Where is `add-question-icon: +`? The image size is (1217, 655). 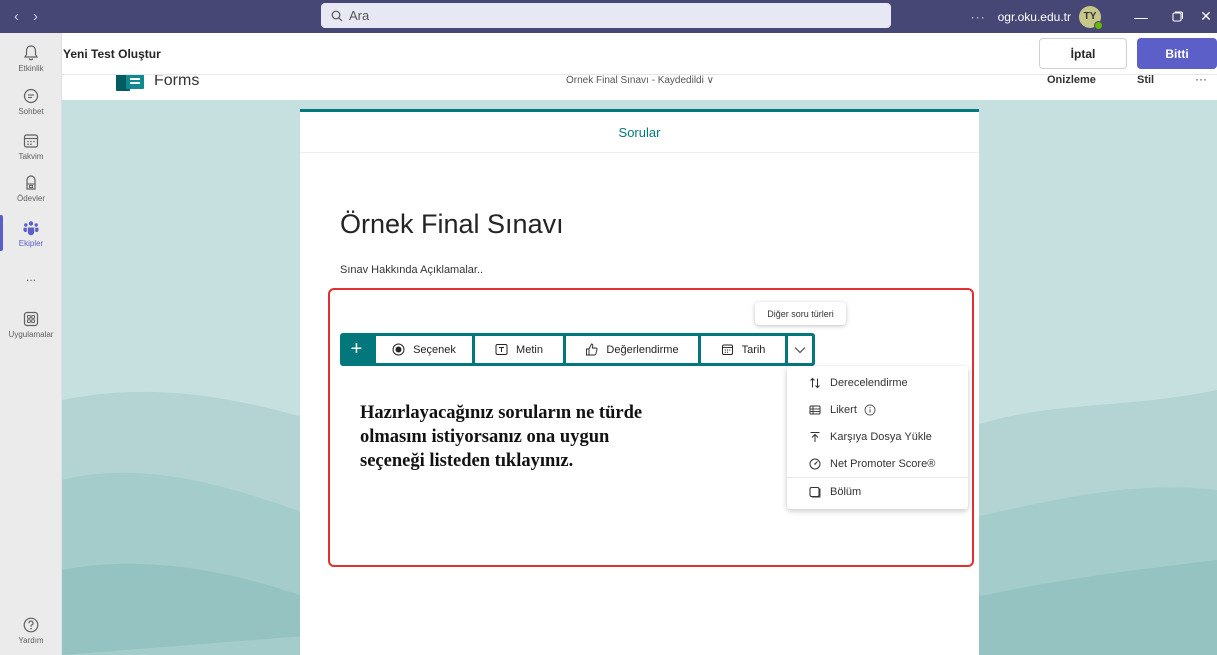
add-question-icon: + is located at coordinates (356, 349).